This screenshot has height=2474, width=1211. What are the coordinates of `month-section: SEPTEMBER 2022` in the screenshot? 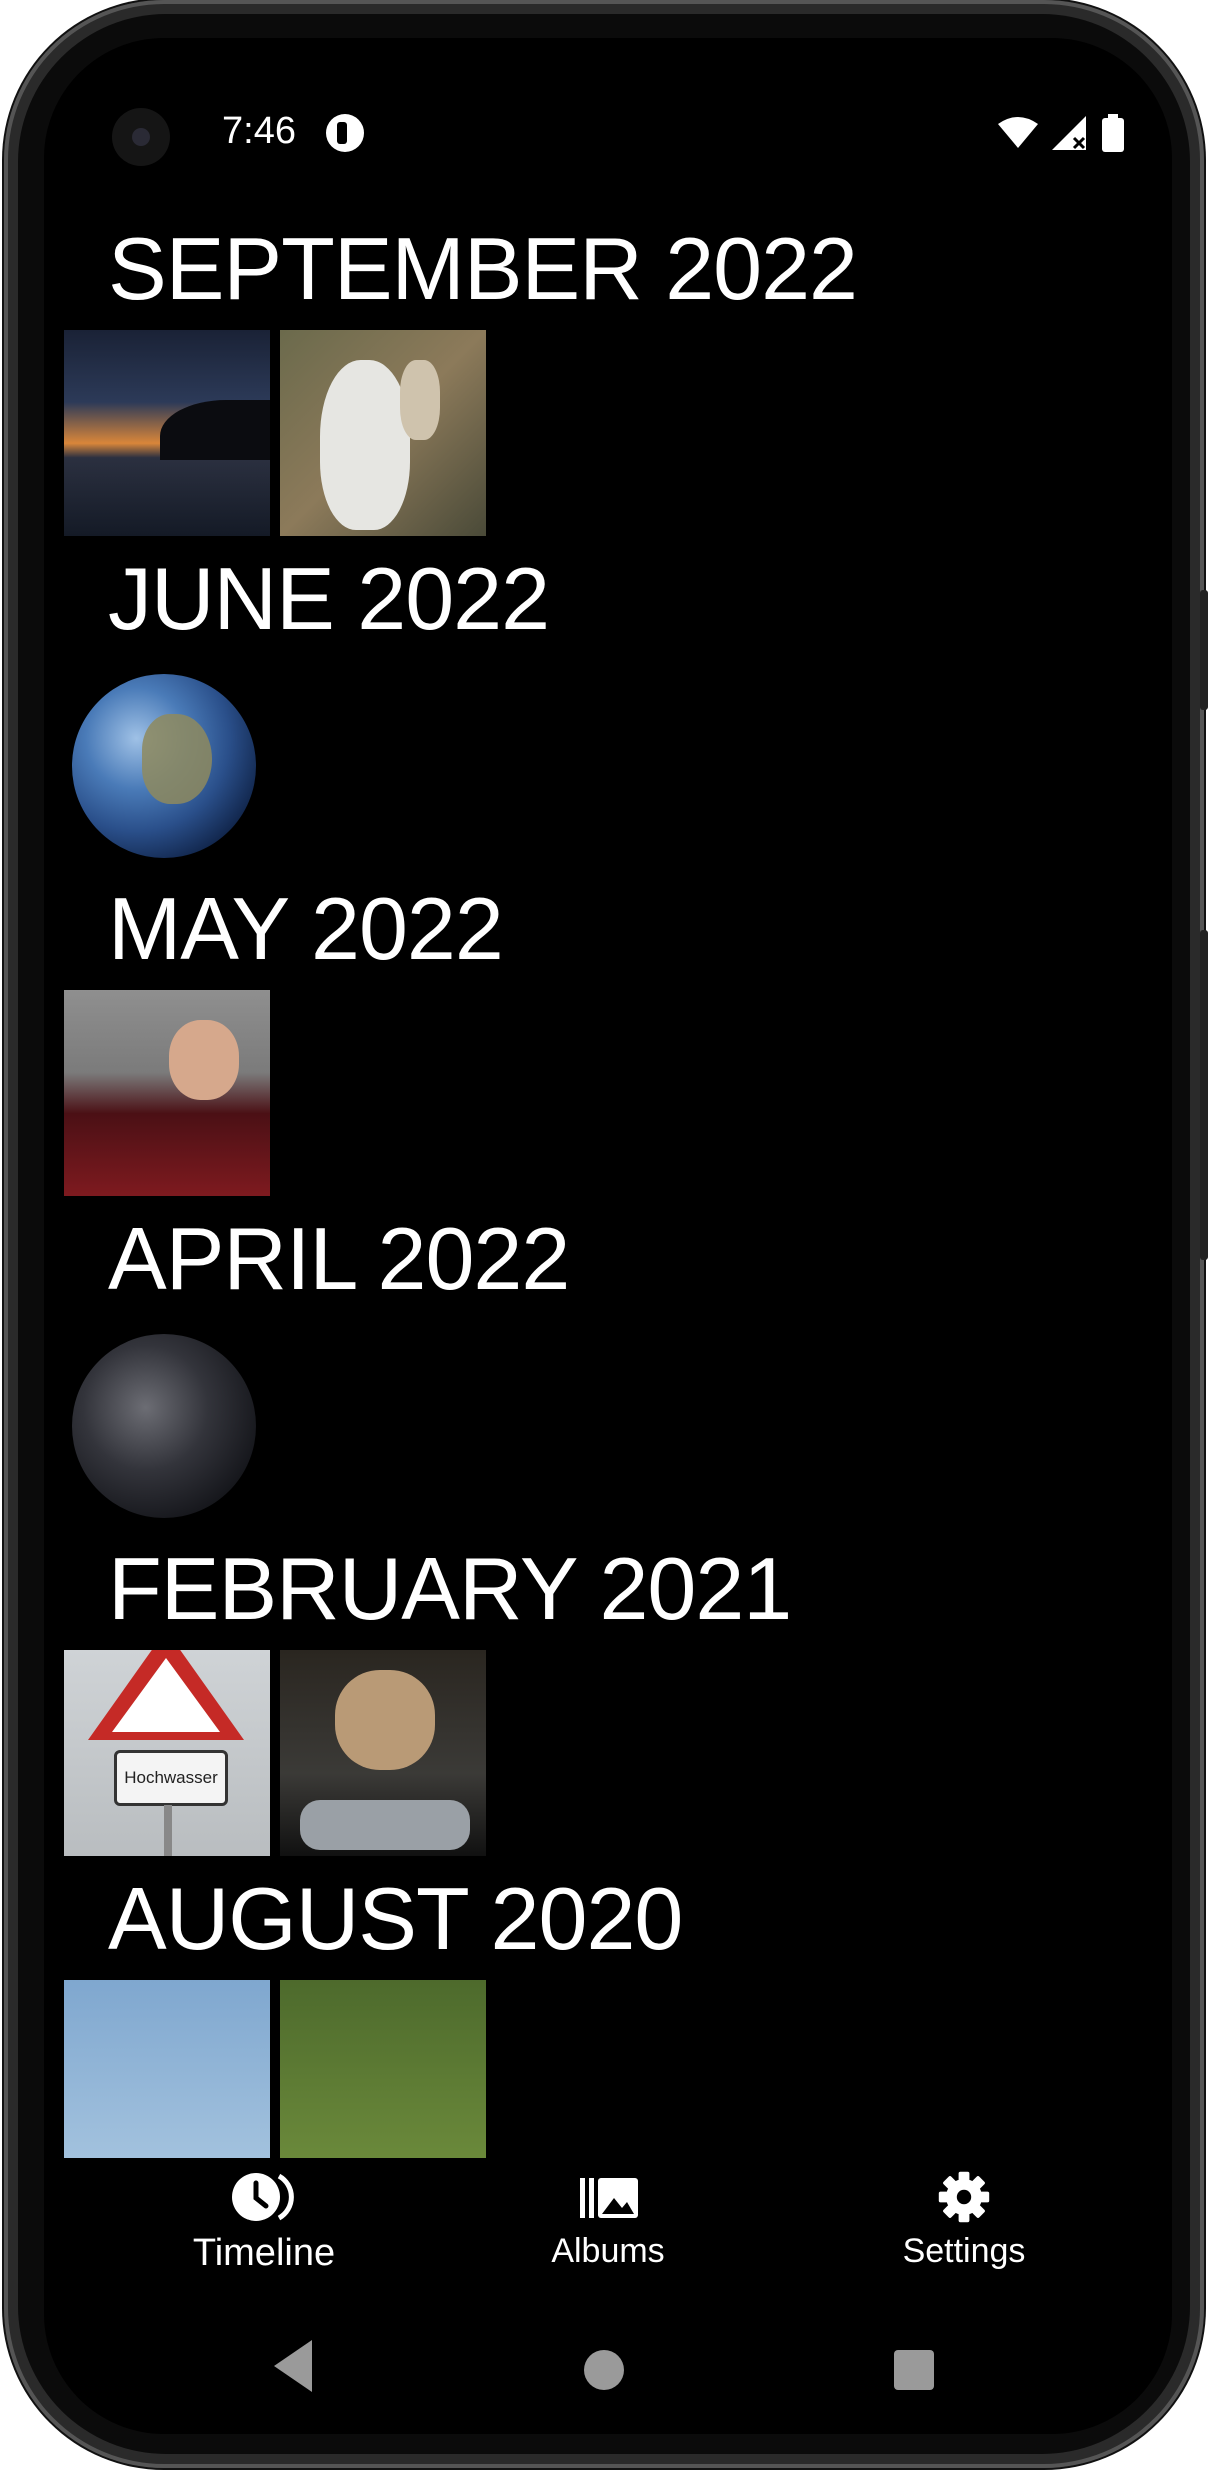 It's located at (608, 375).